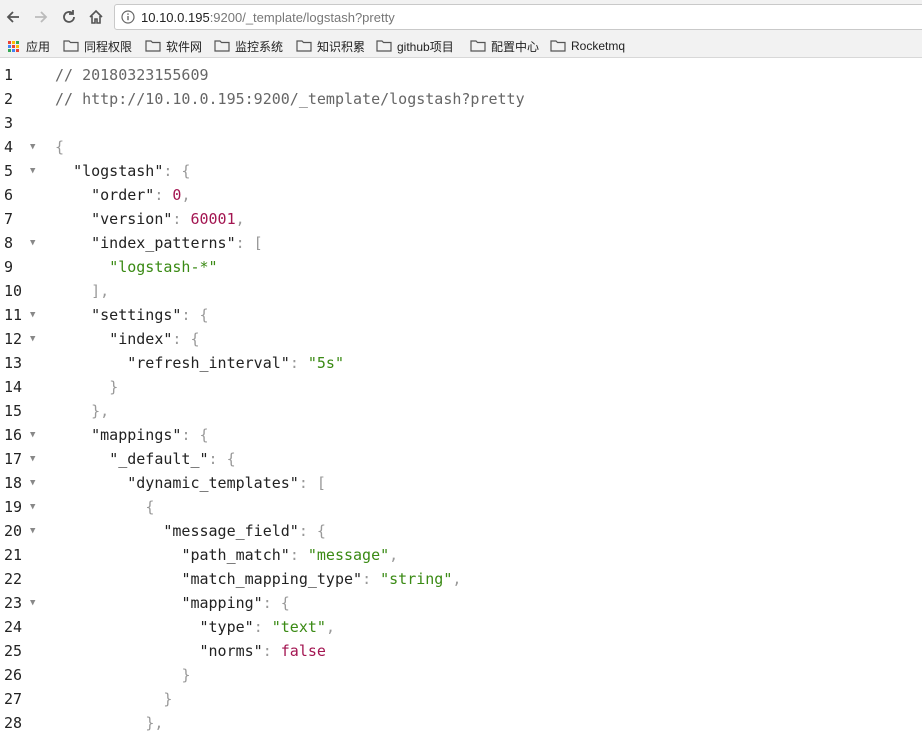  I want to click on code-text: "norms": false, so click(190, 651).